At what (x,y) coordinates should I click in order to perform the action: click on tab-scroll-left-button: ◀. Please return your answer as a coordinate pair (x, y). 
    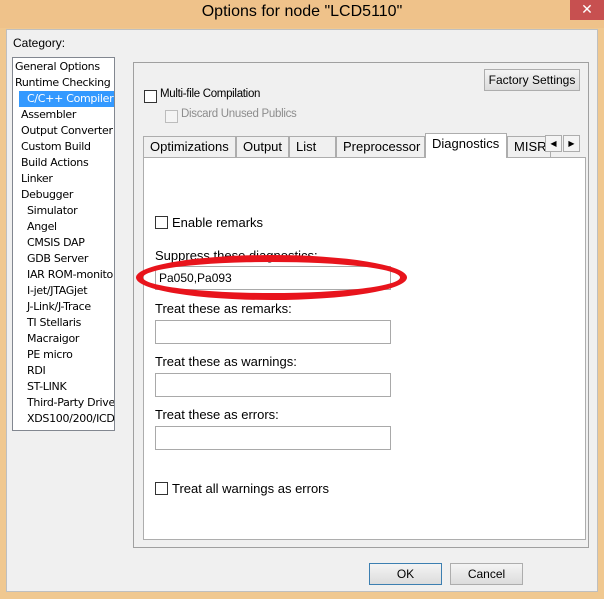
    Looking at the image, I should click on (553, 143).